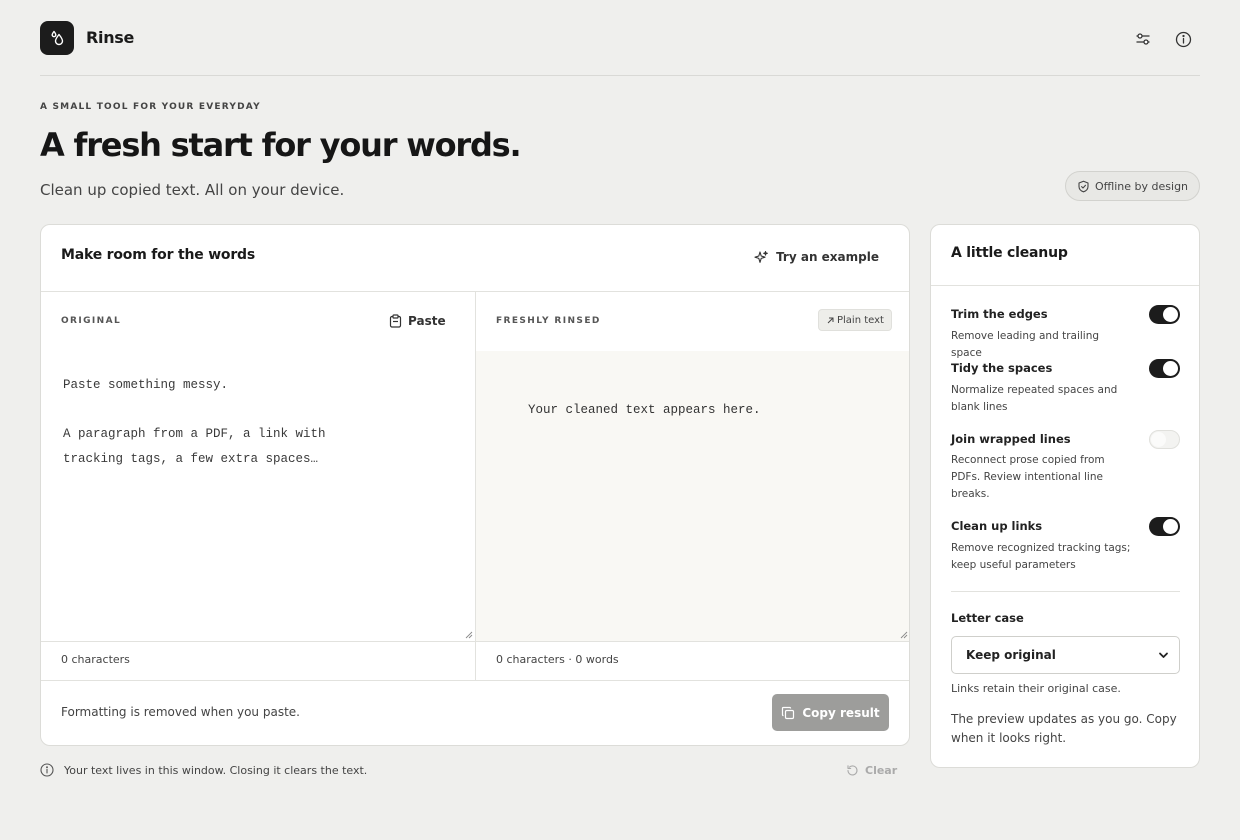 This screenshot has height=840, width=1240. What do you see at coordinates (1011, 655) in the screenshot?
I see `letter-case-value: Keep original` at bounding box center [1011, 655].